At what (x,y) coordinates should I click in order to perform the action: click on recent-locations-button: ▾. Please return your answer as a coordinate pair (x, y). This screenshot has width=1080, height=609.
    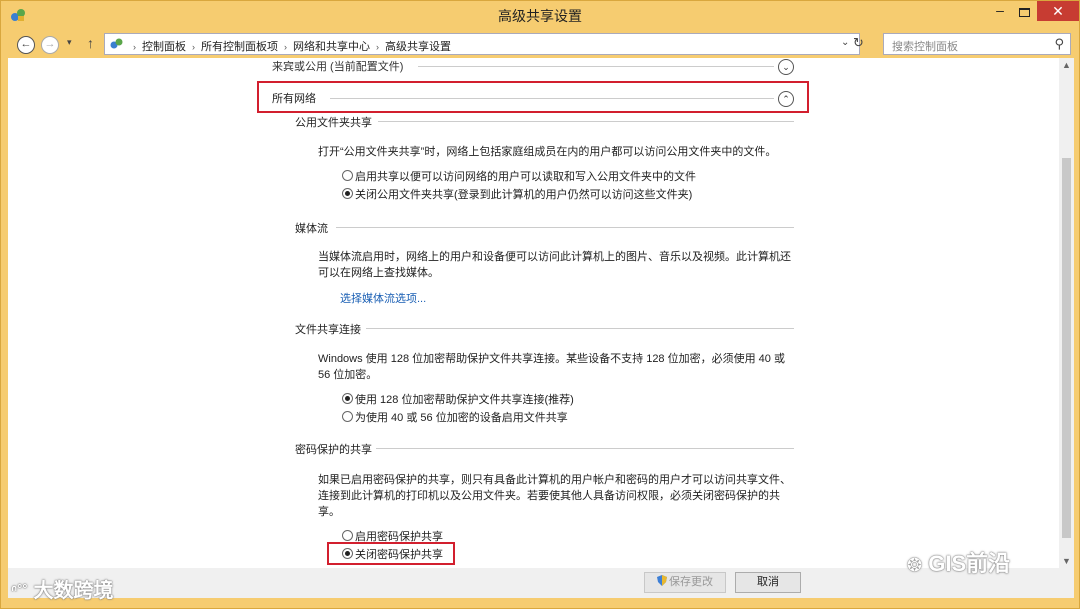
    Looking at the image, I should click on (69, 42).